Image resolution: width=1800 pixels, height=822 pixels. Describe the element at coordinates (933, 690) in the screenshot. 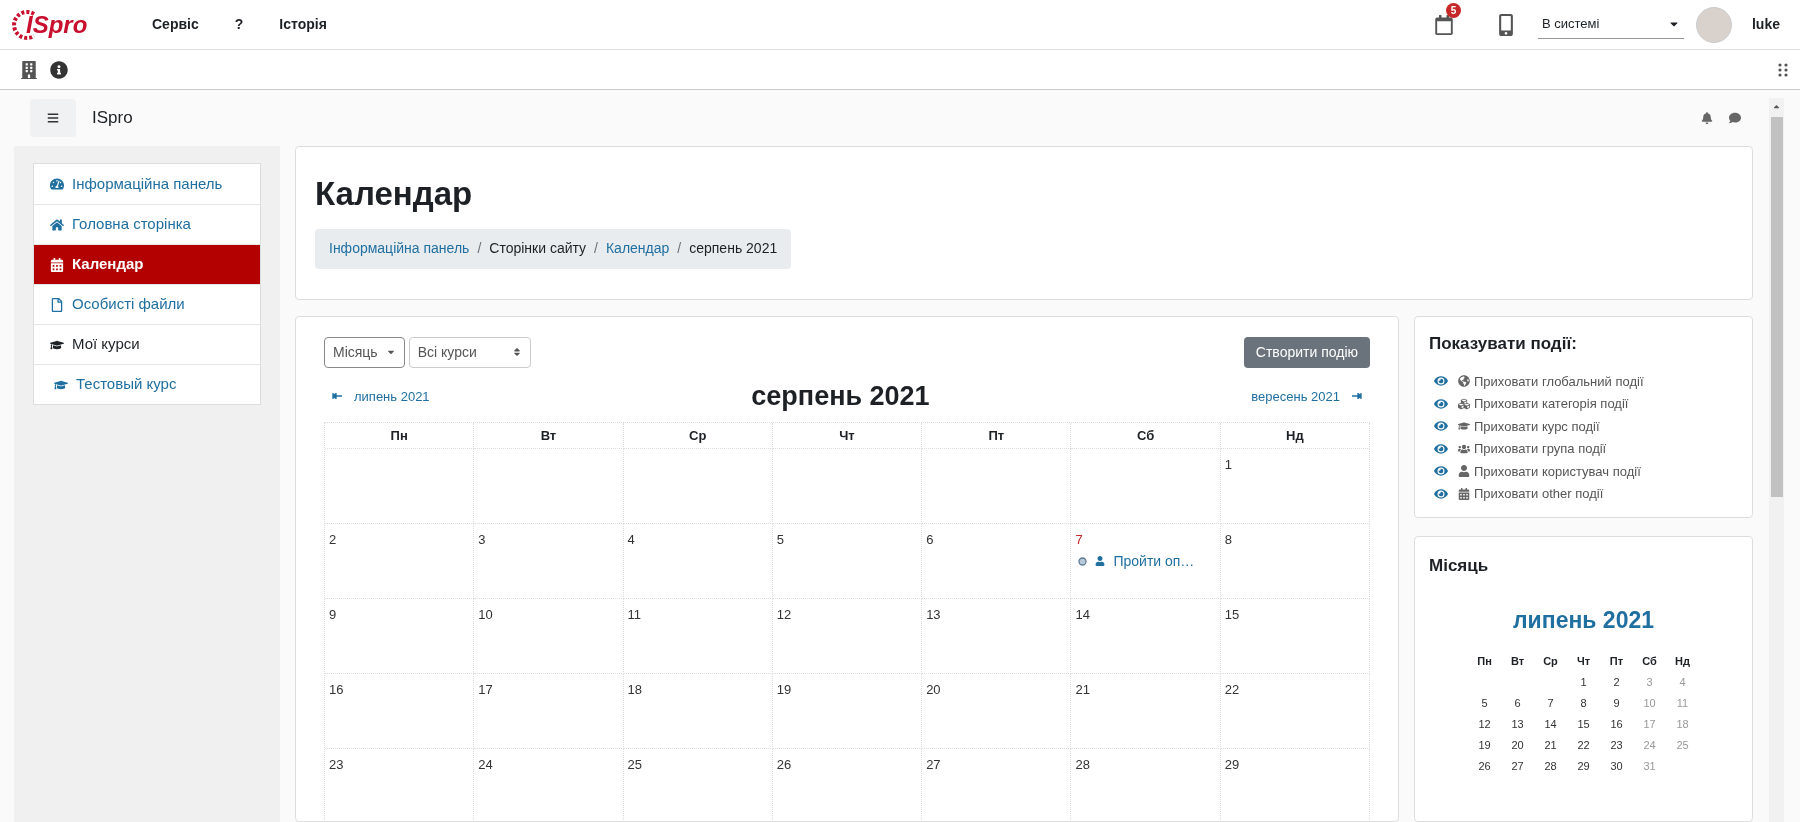

I see `day-number: 20` at that location.